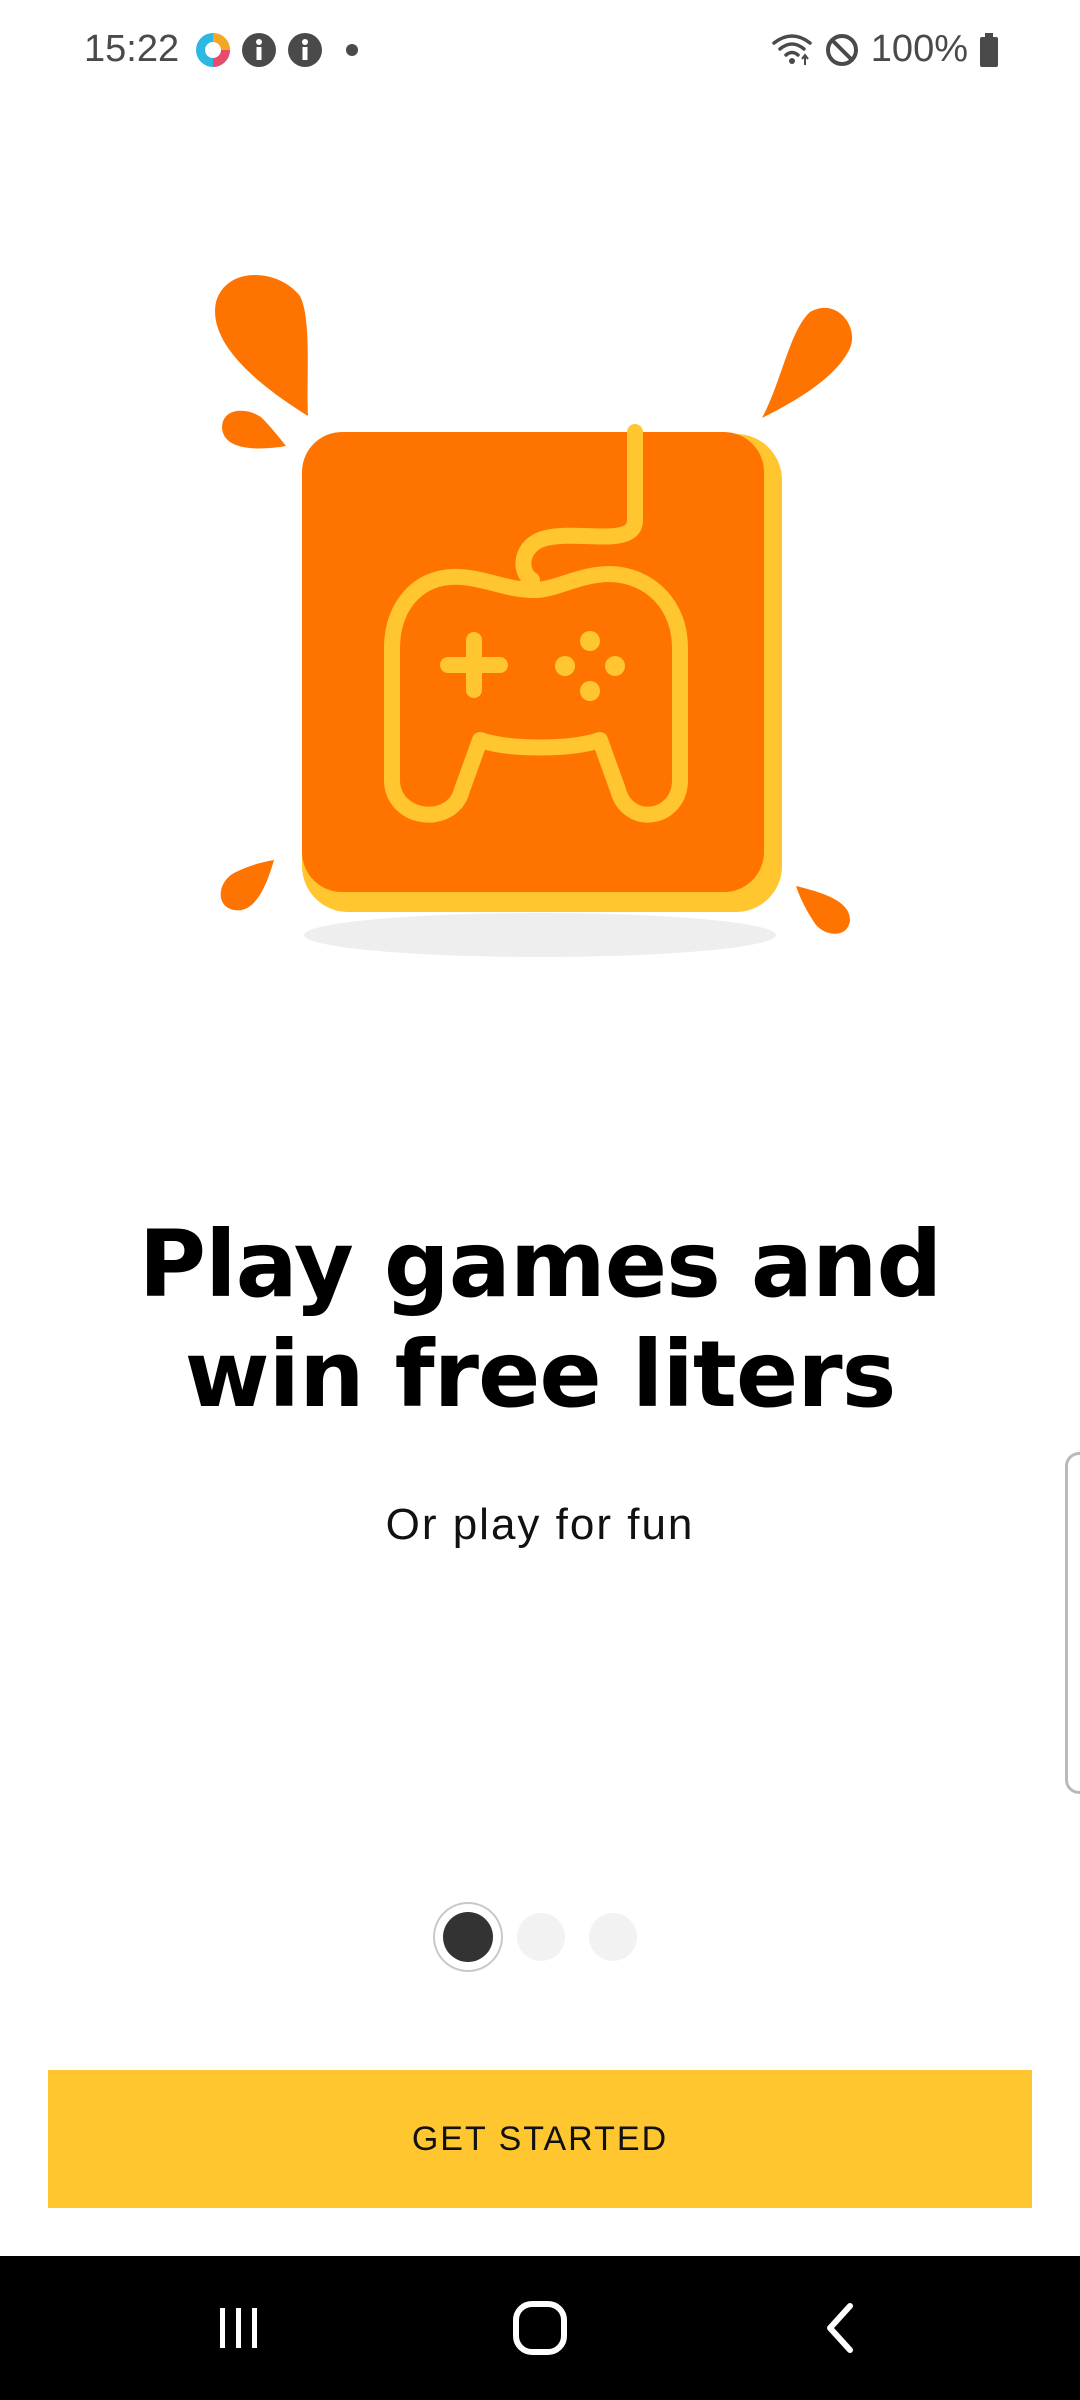 The height and width of the screenshot is (2400, 1080). I want to click on splash-drop-bottom-left, so click(247, 885).